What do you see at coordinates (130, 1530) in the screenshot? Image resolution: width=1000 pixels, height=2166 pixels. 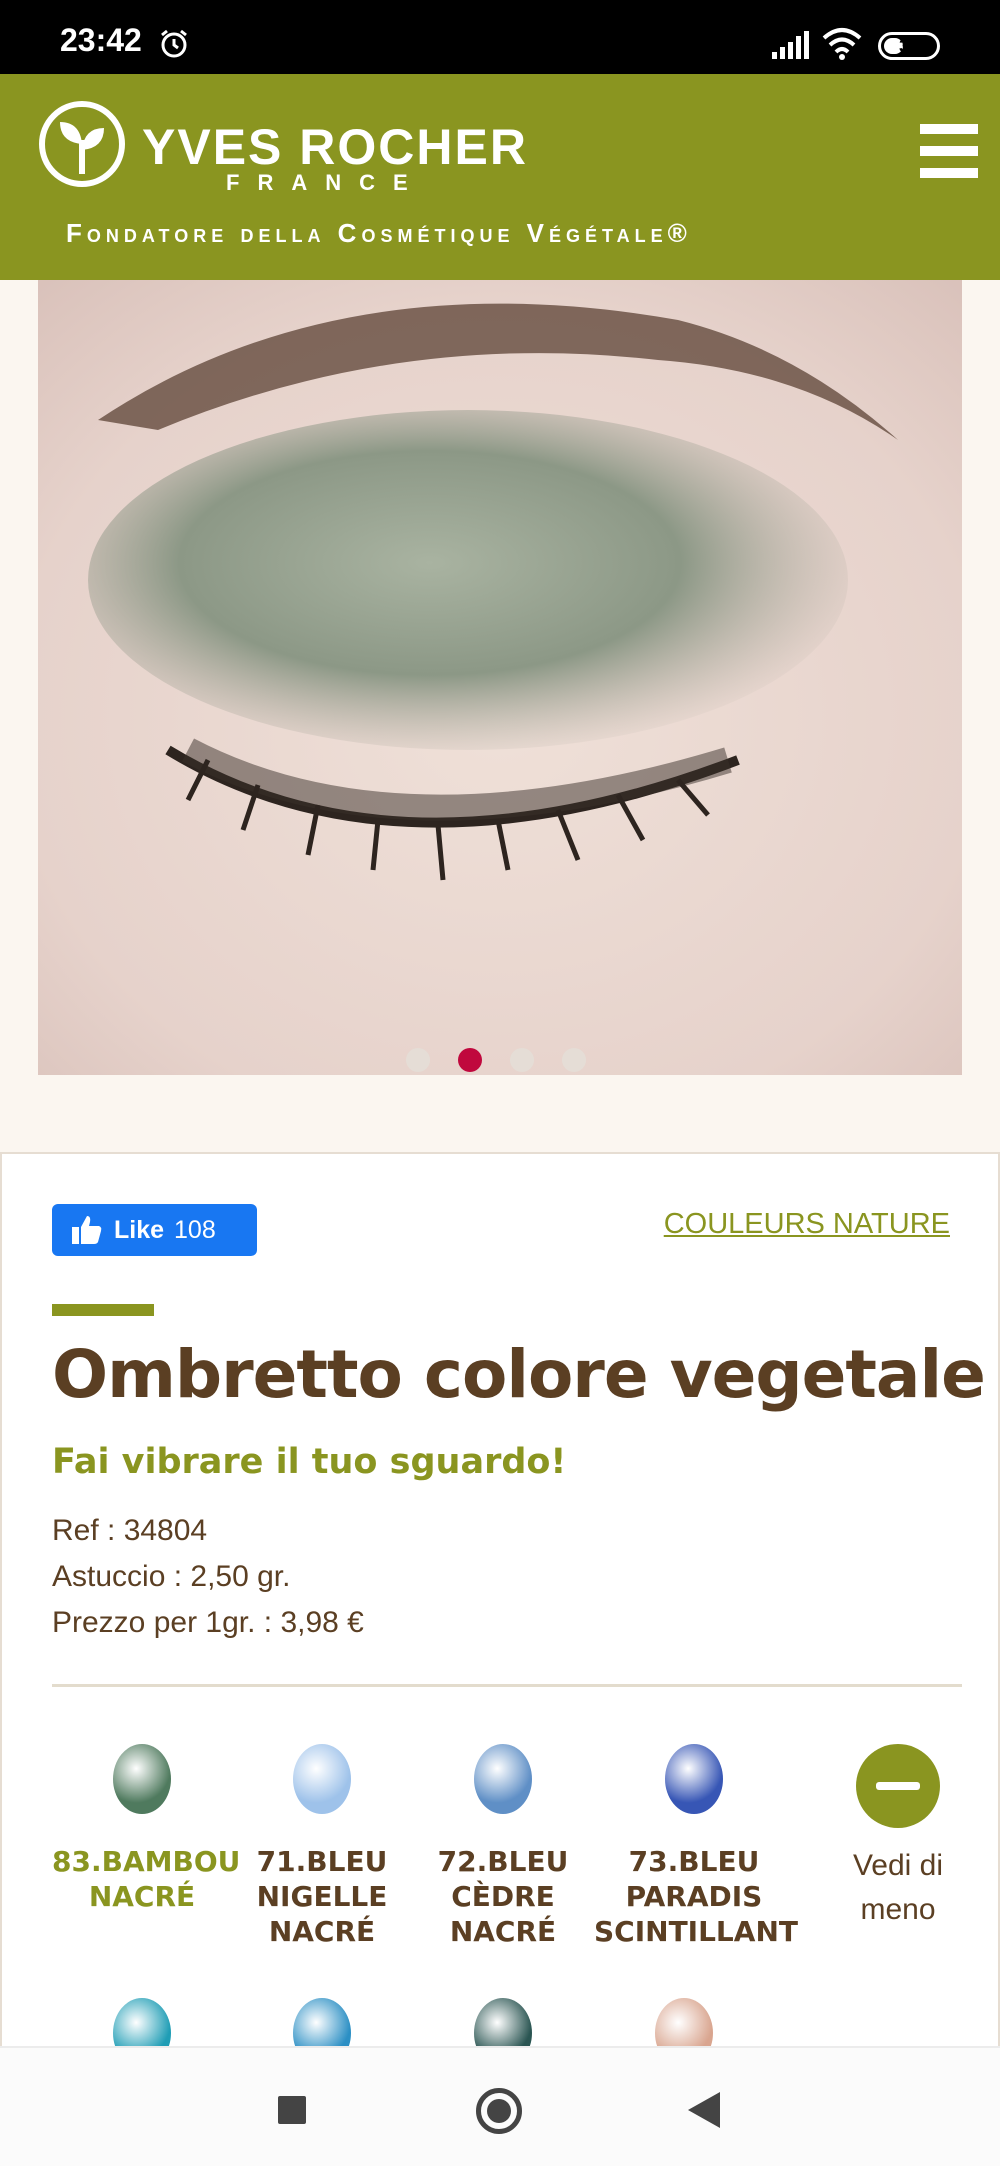 I see `product-ref: Ref : 34804` at bounding box center [130, 1530].